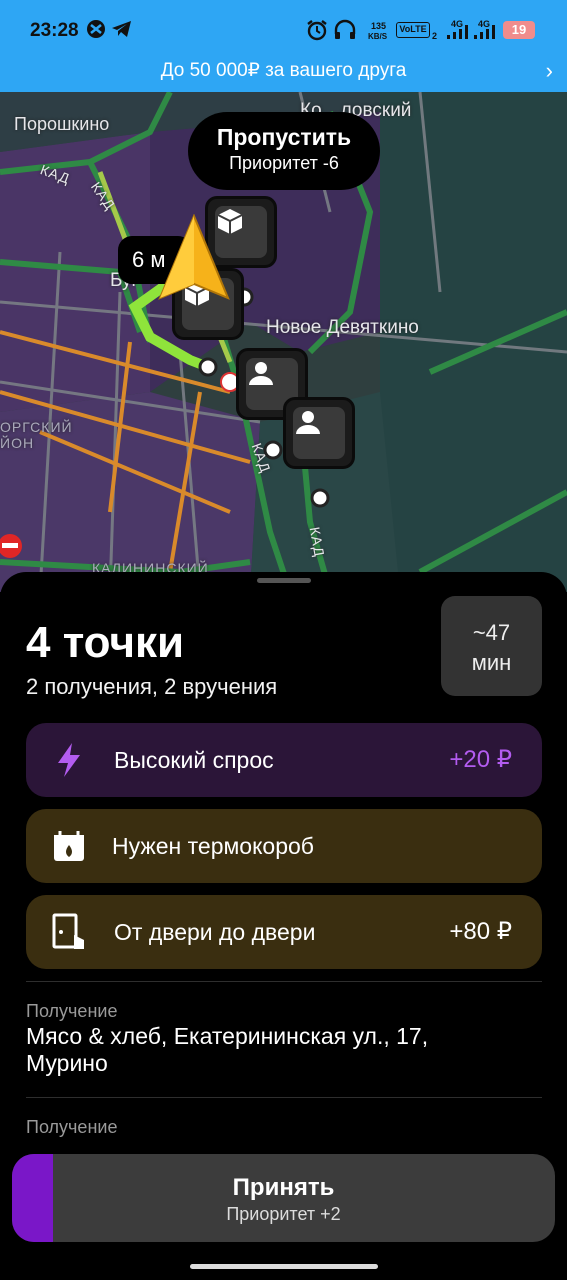 This screenshot has width=567, height=1280. I want to click on accept-priority: Приоритет +2, so click(283, 1214).